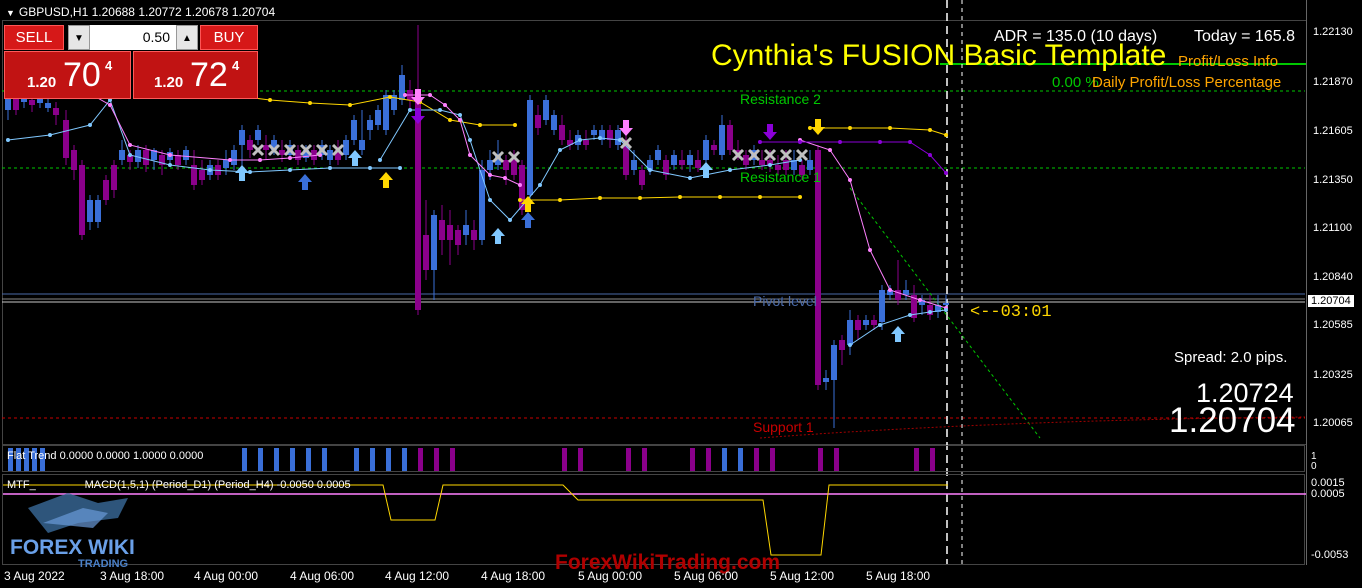 The height and width of the screenshot is (588, 1362). What do you see at coordinates (946, 135) in the screenshot?
I see `upper-band-line-dot` at bounding box center [946, 135].